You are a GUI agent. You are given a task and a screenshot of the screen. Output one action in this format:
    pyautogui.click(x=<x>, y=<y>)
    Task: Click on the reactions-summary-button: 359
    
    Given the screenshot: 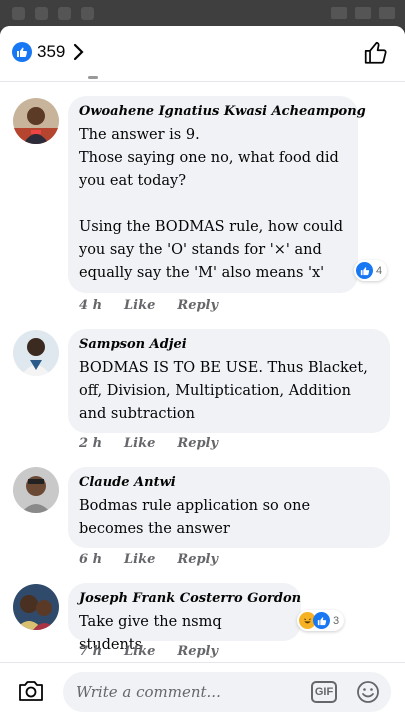 What is the action you would take?
    pyautogui.click(x=48, y=52)
    